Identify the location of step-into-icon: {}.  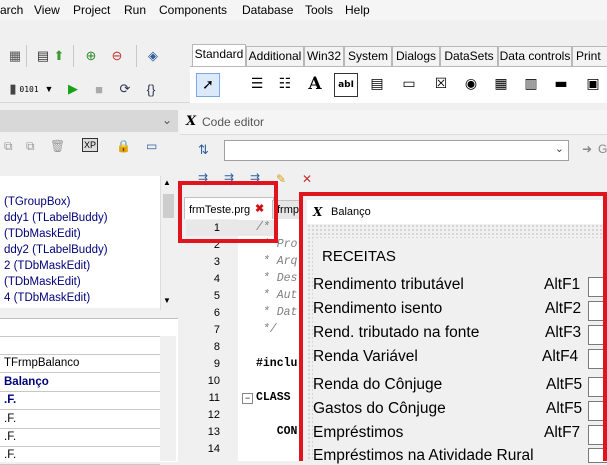
(151, 89).